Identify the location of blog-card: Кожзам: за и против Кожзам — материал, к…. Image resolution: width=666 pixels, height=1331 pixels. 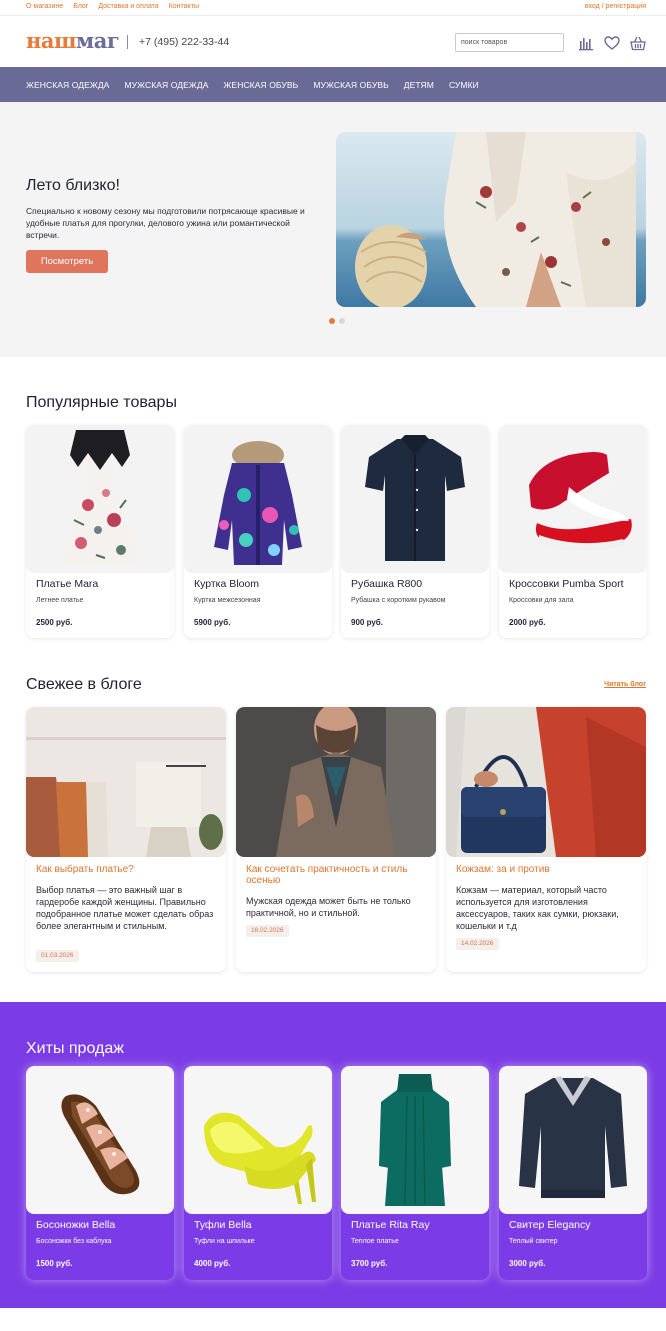
(546, 839).